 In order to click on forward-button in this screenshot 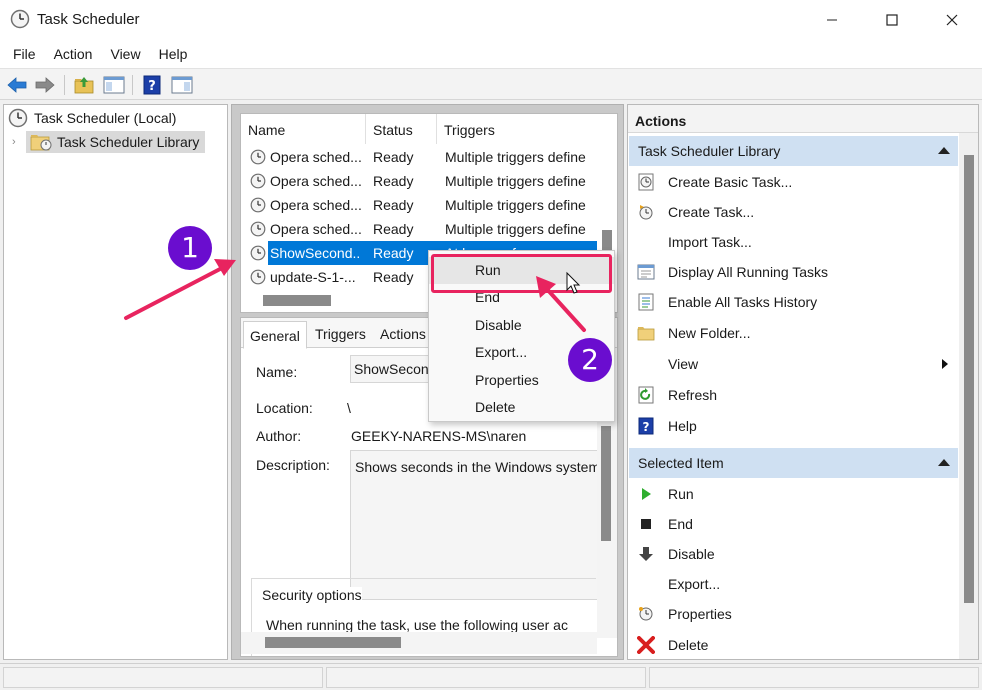, I will do `click(45, 85)`.